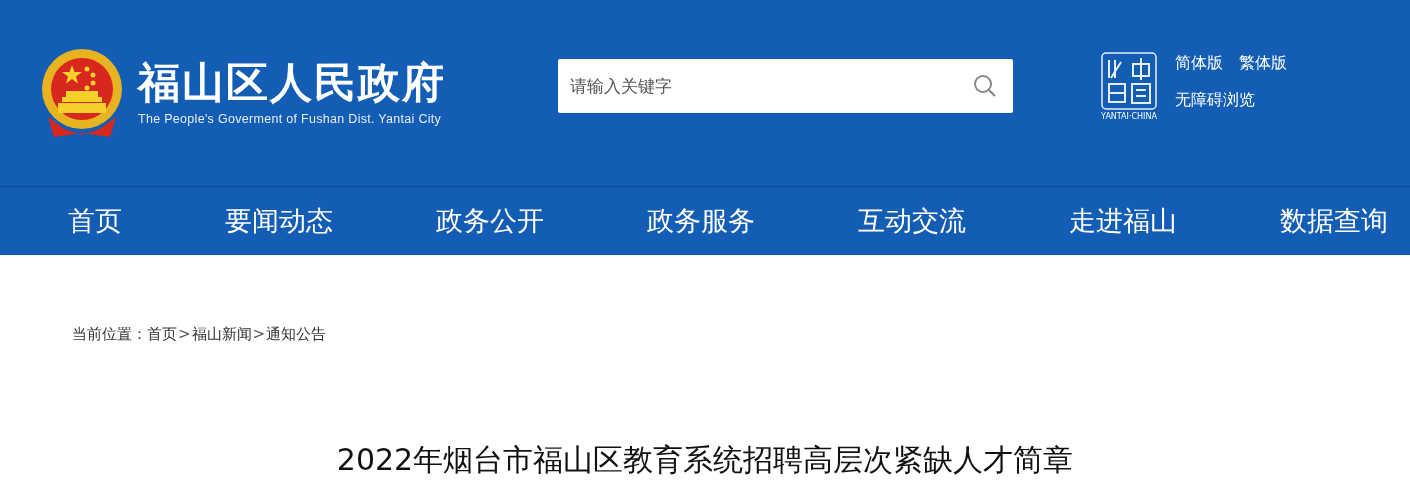  I want to click on nav-item: 首页, so click(95, 221).